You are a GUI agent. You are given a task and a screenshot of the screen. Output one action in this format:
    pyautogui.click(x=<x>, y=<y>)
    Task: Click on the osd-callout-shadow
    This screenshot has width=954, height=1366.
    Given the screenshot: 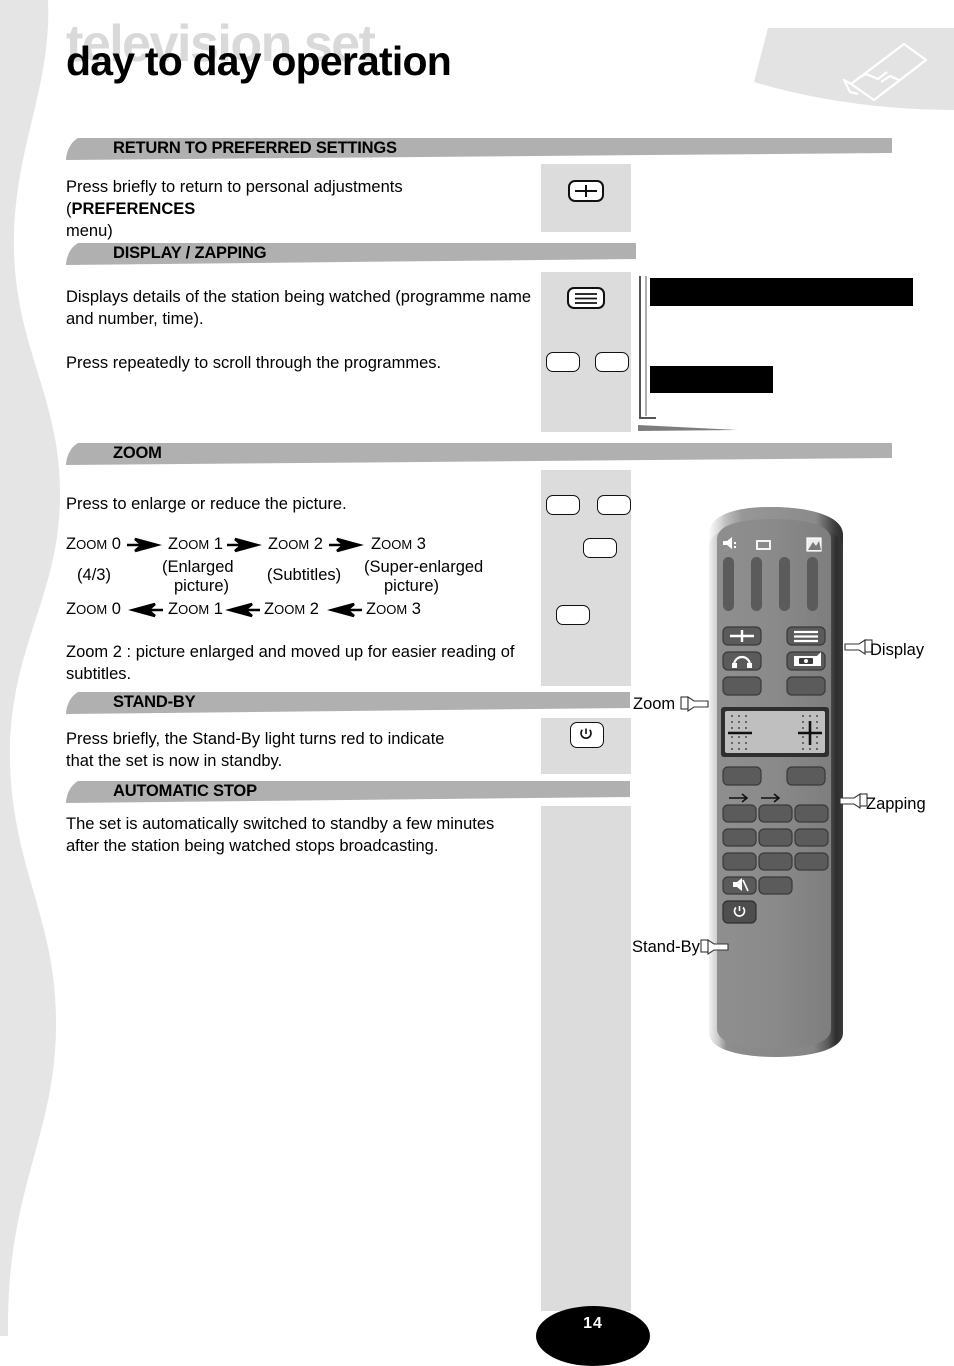 What is the action you would take?
    pyautogui.click(x=688, y=424)
    